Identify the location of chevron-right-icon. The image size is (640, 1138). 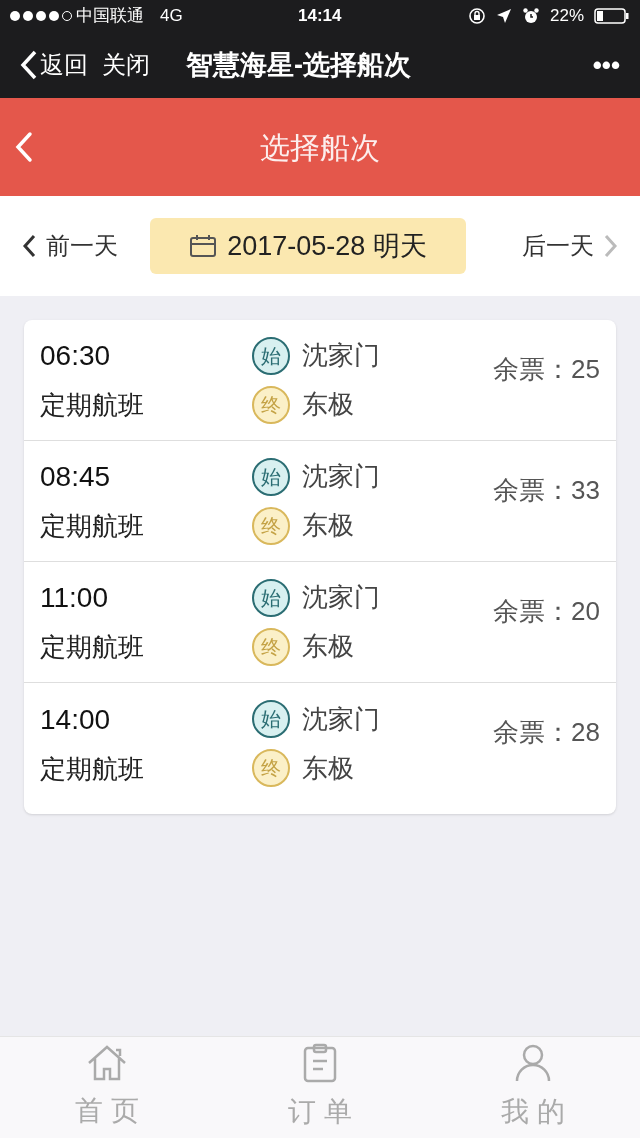
(611, 246).